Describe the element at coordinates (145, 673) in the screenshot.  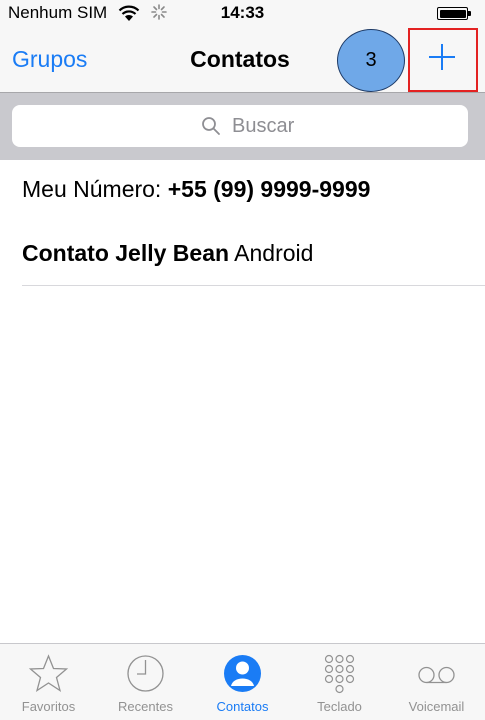
I see `clock-icon` at that location.